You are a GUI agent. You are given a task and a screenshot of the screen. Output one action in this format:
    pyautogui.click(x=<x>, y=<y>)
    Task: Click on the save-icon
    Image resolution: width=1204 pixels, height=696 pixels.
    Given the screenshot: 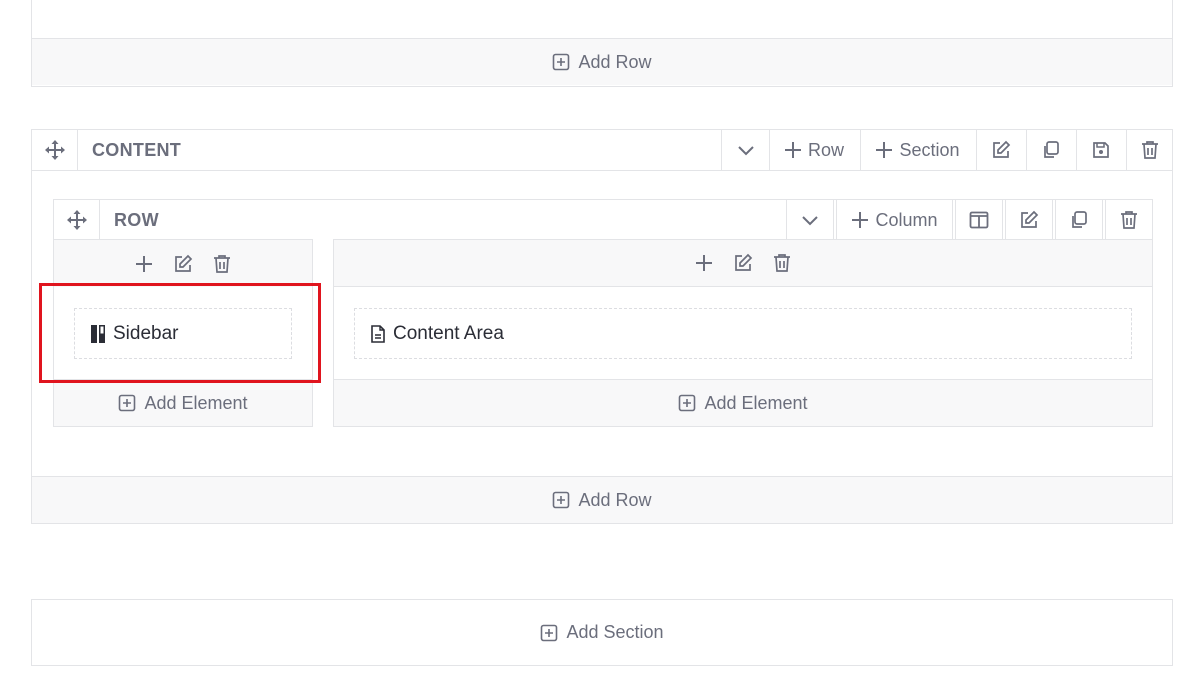 What is the action you would take?
    pyautogui.click(x=1100, y=150)
    